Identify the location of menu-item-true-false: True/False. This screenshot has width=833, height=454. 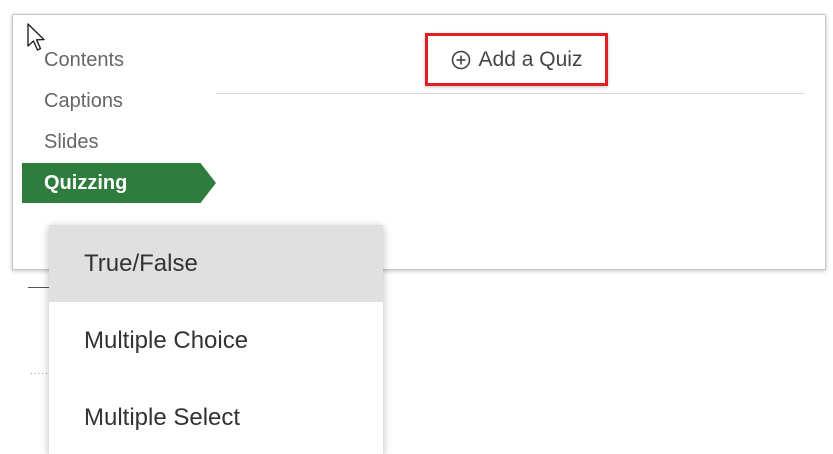
(216, 263).